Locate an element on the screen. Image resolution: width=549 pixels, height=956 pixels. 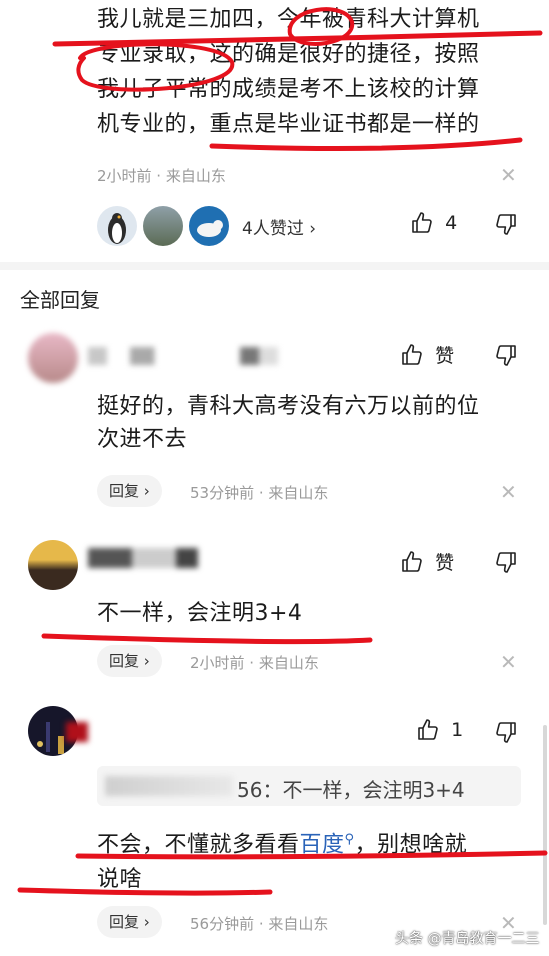
likers-summary: 4人赞过 › is located at coordinates (279, 226).